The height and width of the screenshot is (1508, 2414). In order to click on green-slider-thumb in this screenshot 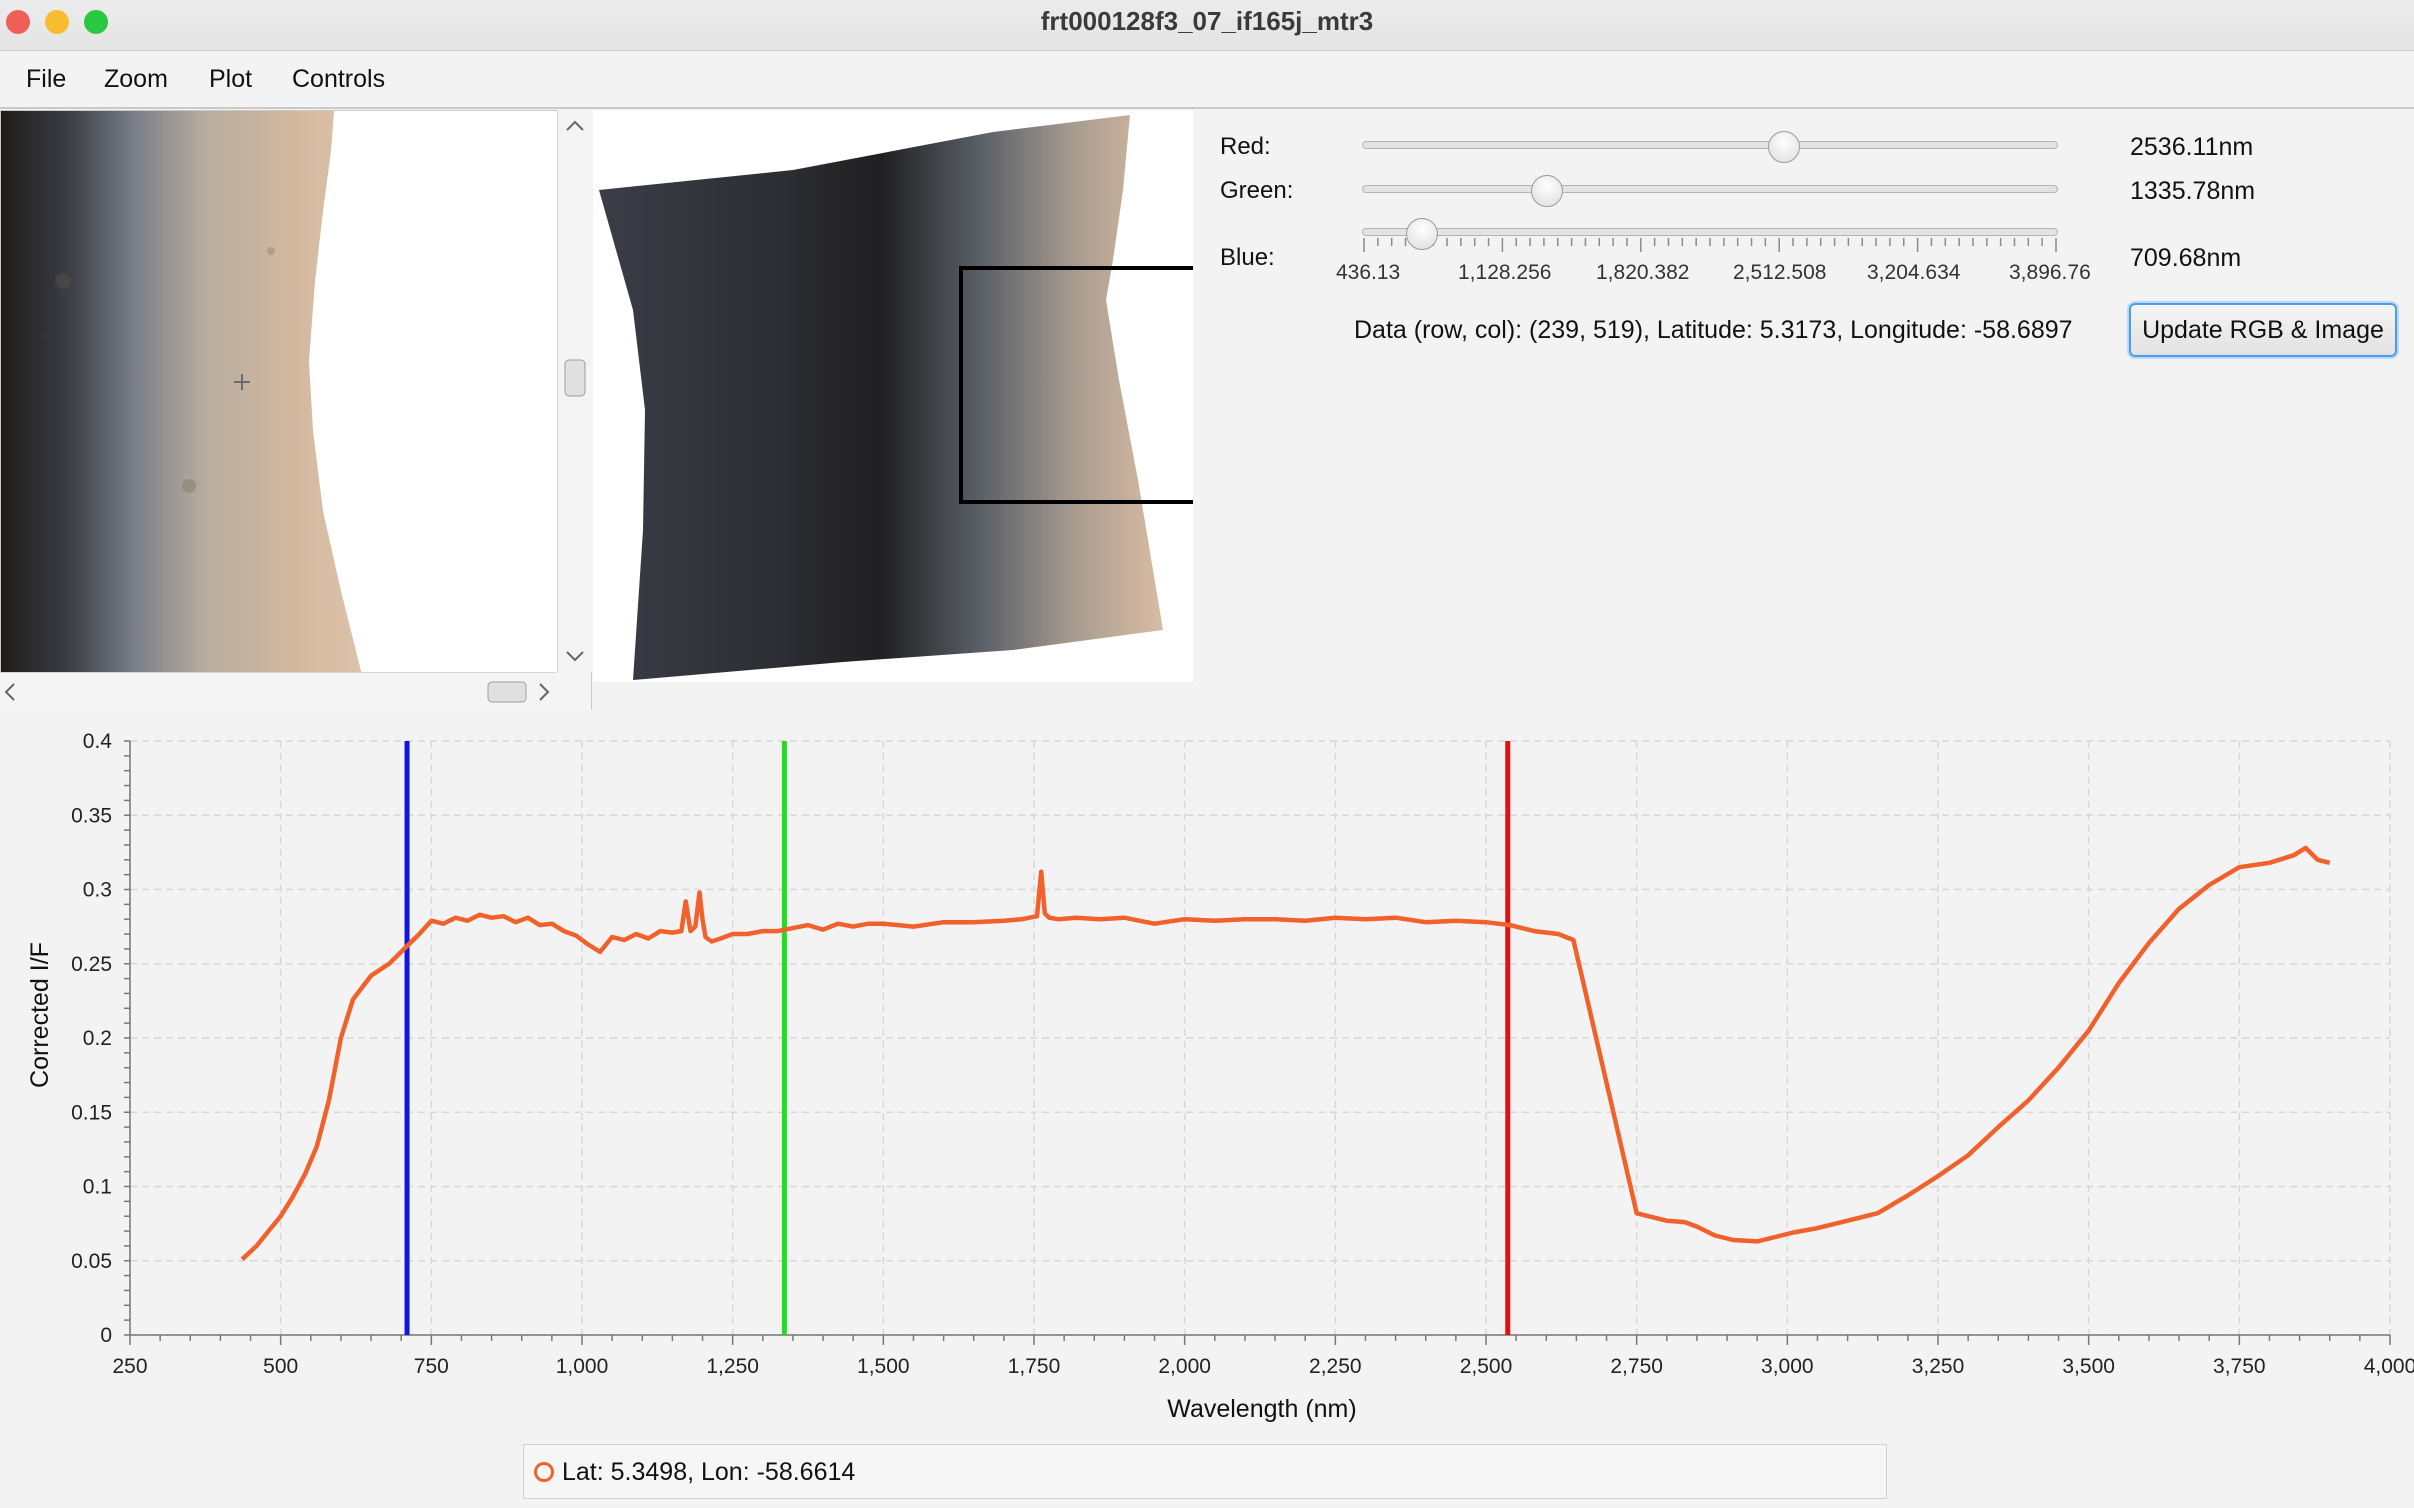, I will do `click(1547, 191)`.